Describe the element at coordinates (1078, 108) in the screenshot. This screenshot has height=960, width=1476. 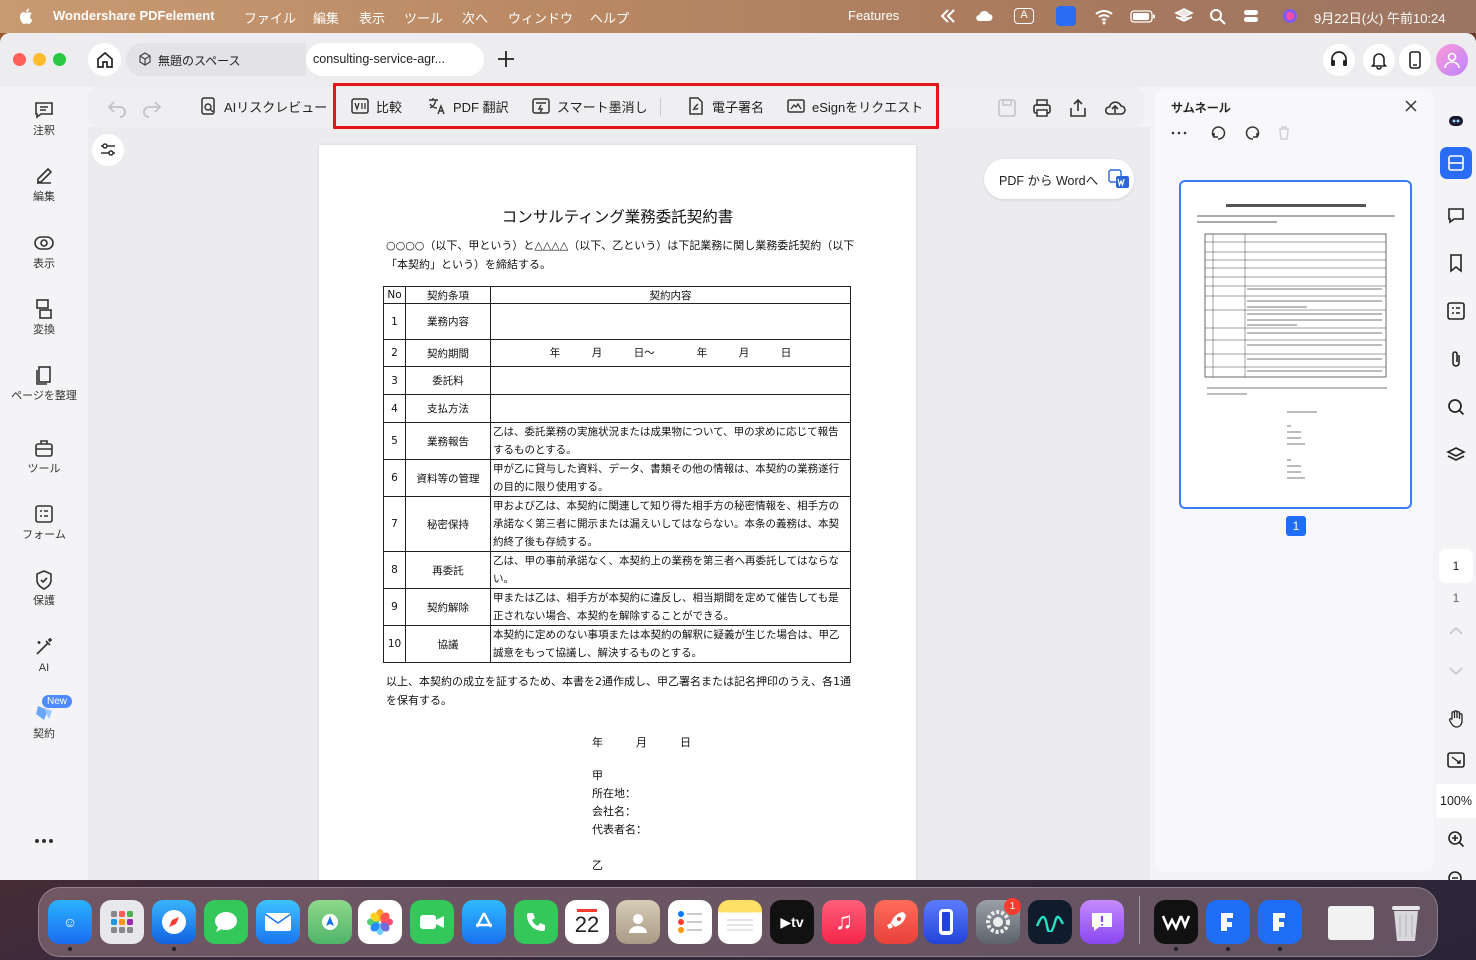
I see `share-icon` at that location.